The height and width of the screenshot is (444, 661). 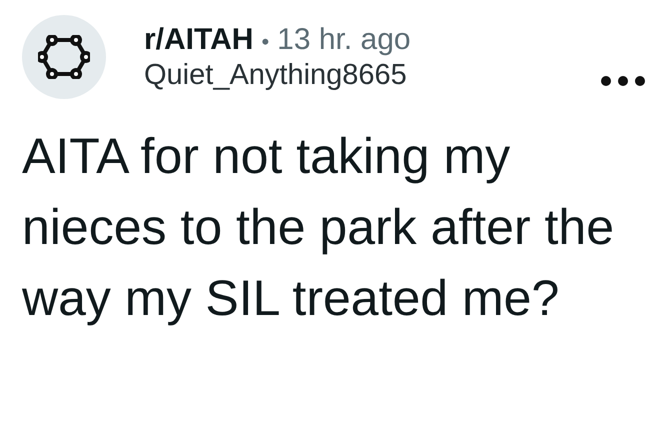 I want to click on subreddit-link: r/AITAH, so click(x=199, y=39).